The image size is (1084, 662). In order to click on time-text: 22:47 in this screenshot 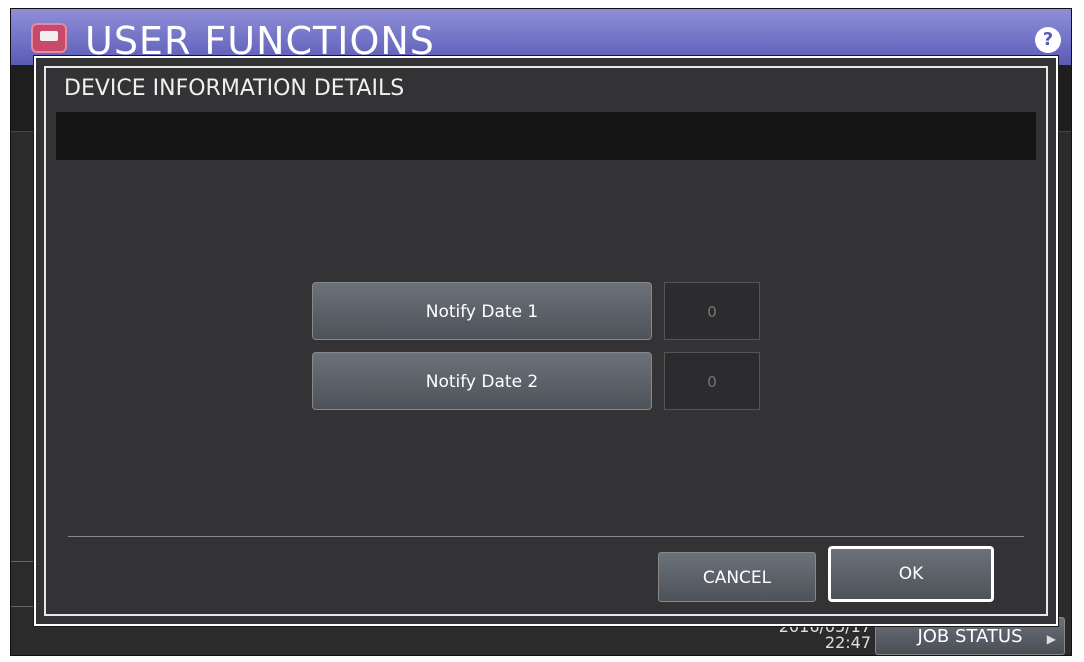, I will do `click(847, 642)`.